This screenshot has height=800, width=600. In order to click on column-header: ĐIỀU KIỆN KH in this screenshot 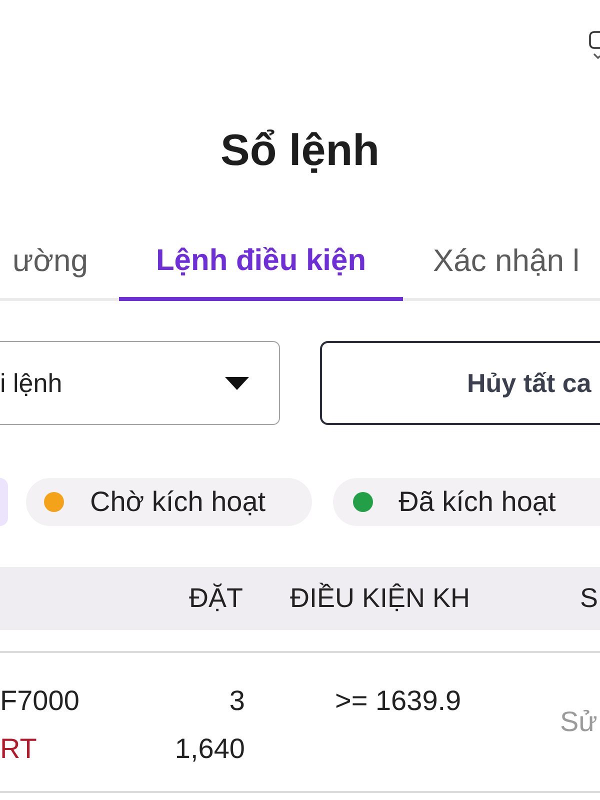, I will do `click(380, 598)`.